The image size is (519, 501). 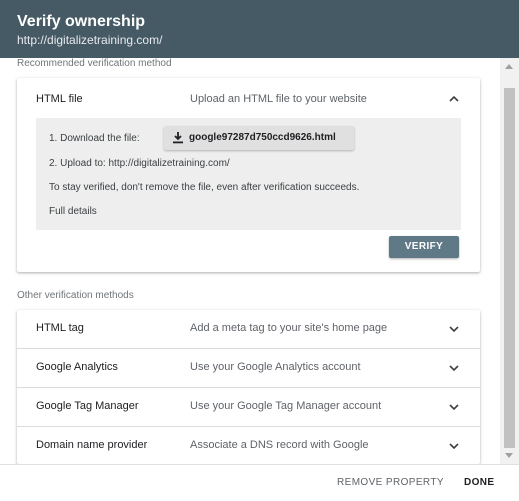 What do you see at coordinates (94, 63) in the screenshot?
I see `recommended-section-label: Recommended verification method` at bounding box center [94, 63].